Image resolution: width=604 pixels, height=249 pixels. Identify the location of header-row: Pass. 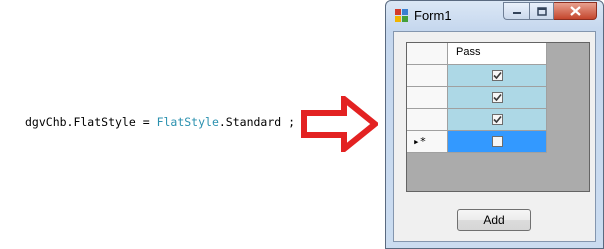
(477, 54).